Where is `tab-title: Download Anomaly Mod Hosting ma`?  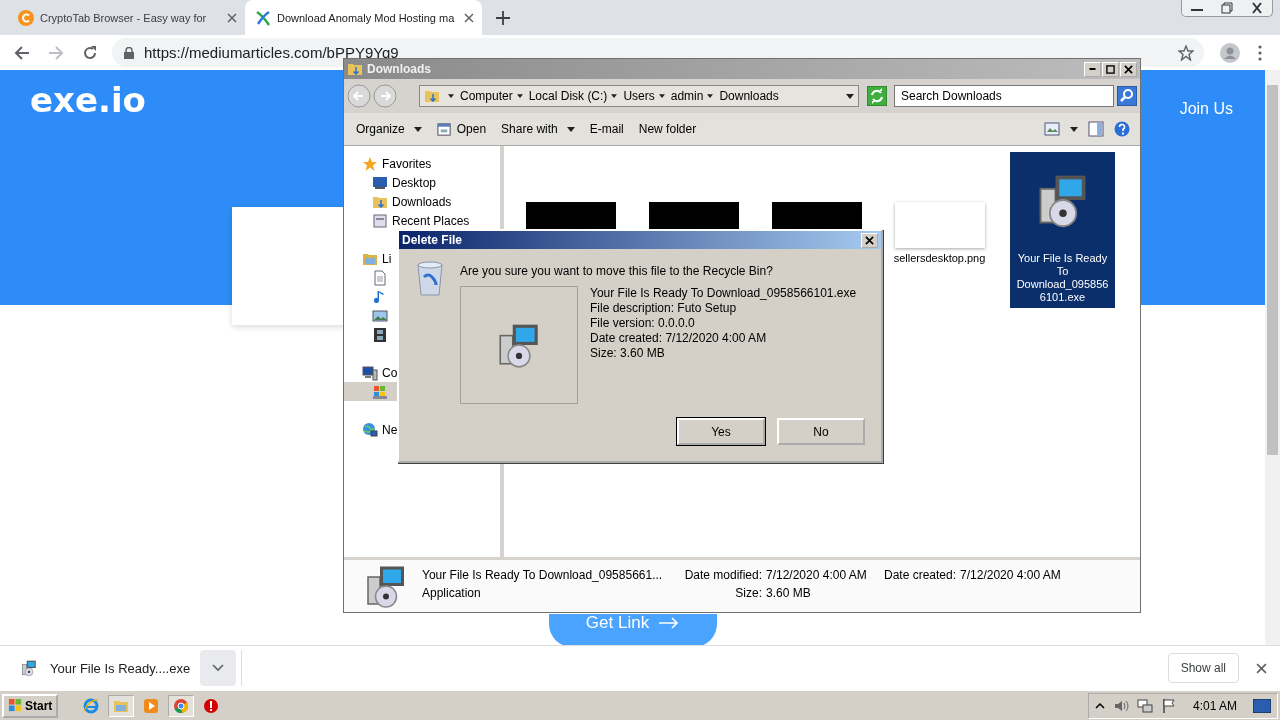 tab-title: Download Anomaly Mod Hosting ma is located at coordinates (366, 17).